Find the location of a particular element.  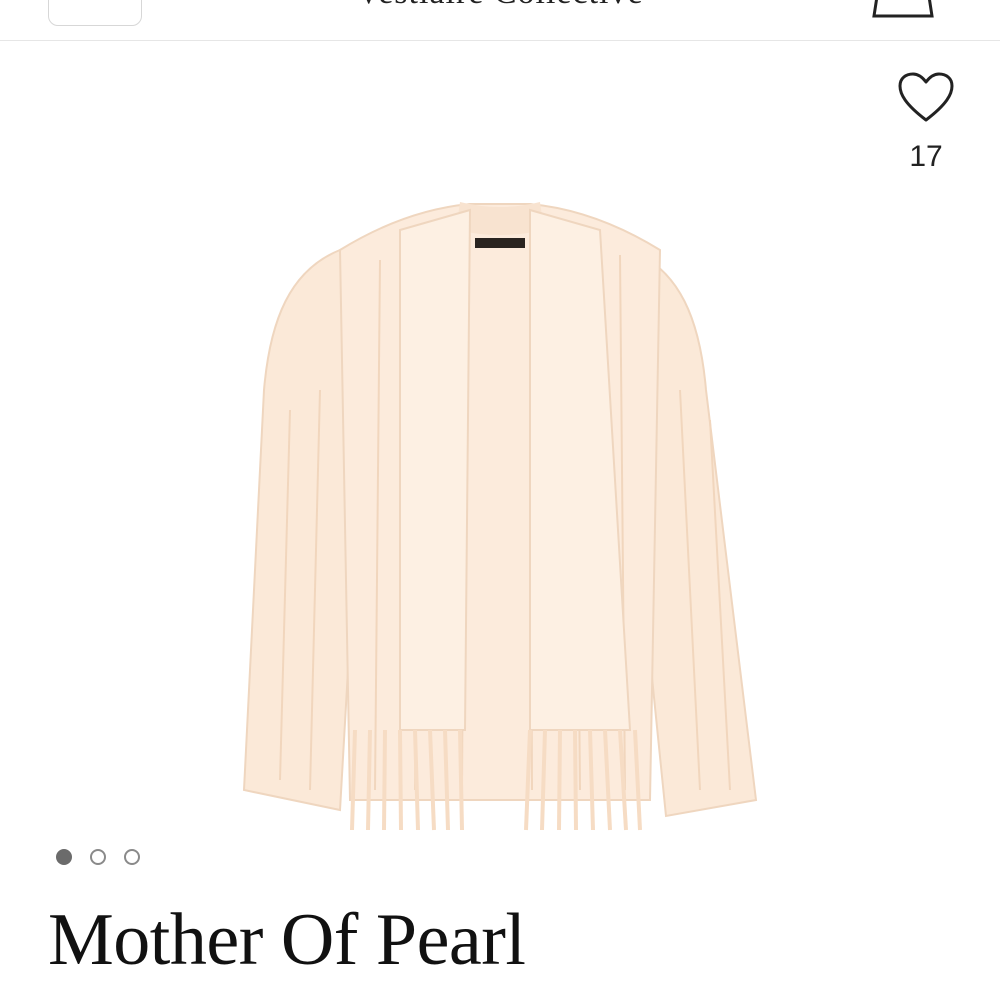

image-carousel-indicator is located at coordinates (107, 858).